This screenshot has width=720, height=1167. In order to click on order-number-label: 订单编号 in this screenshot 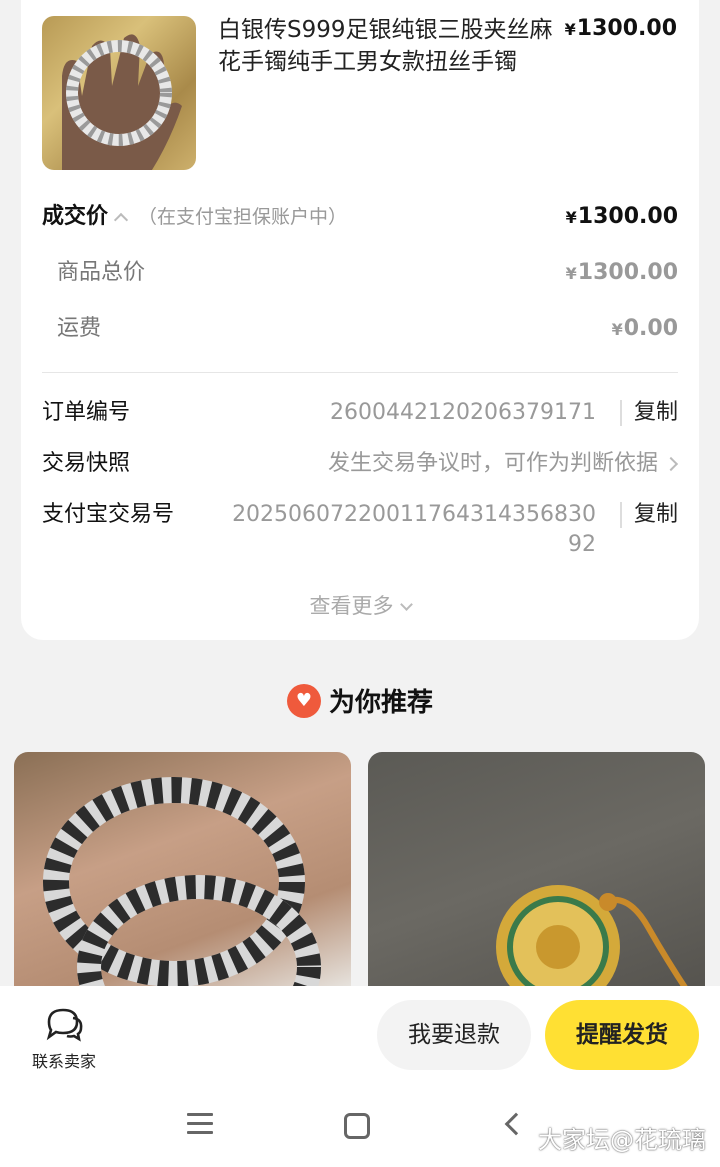, I will do `click(86, 412)`.